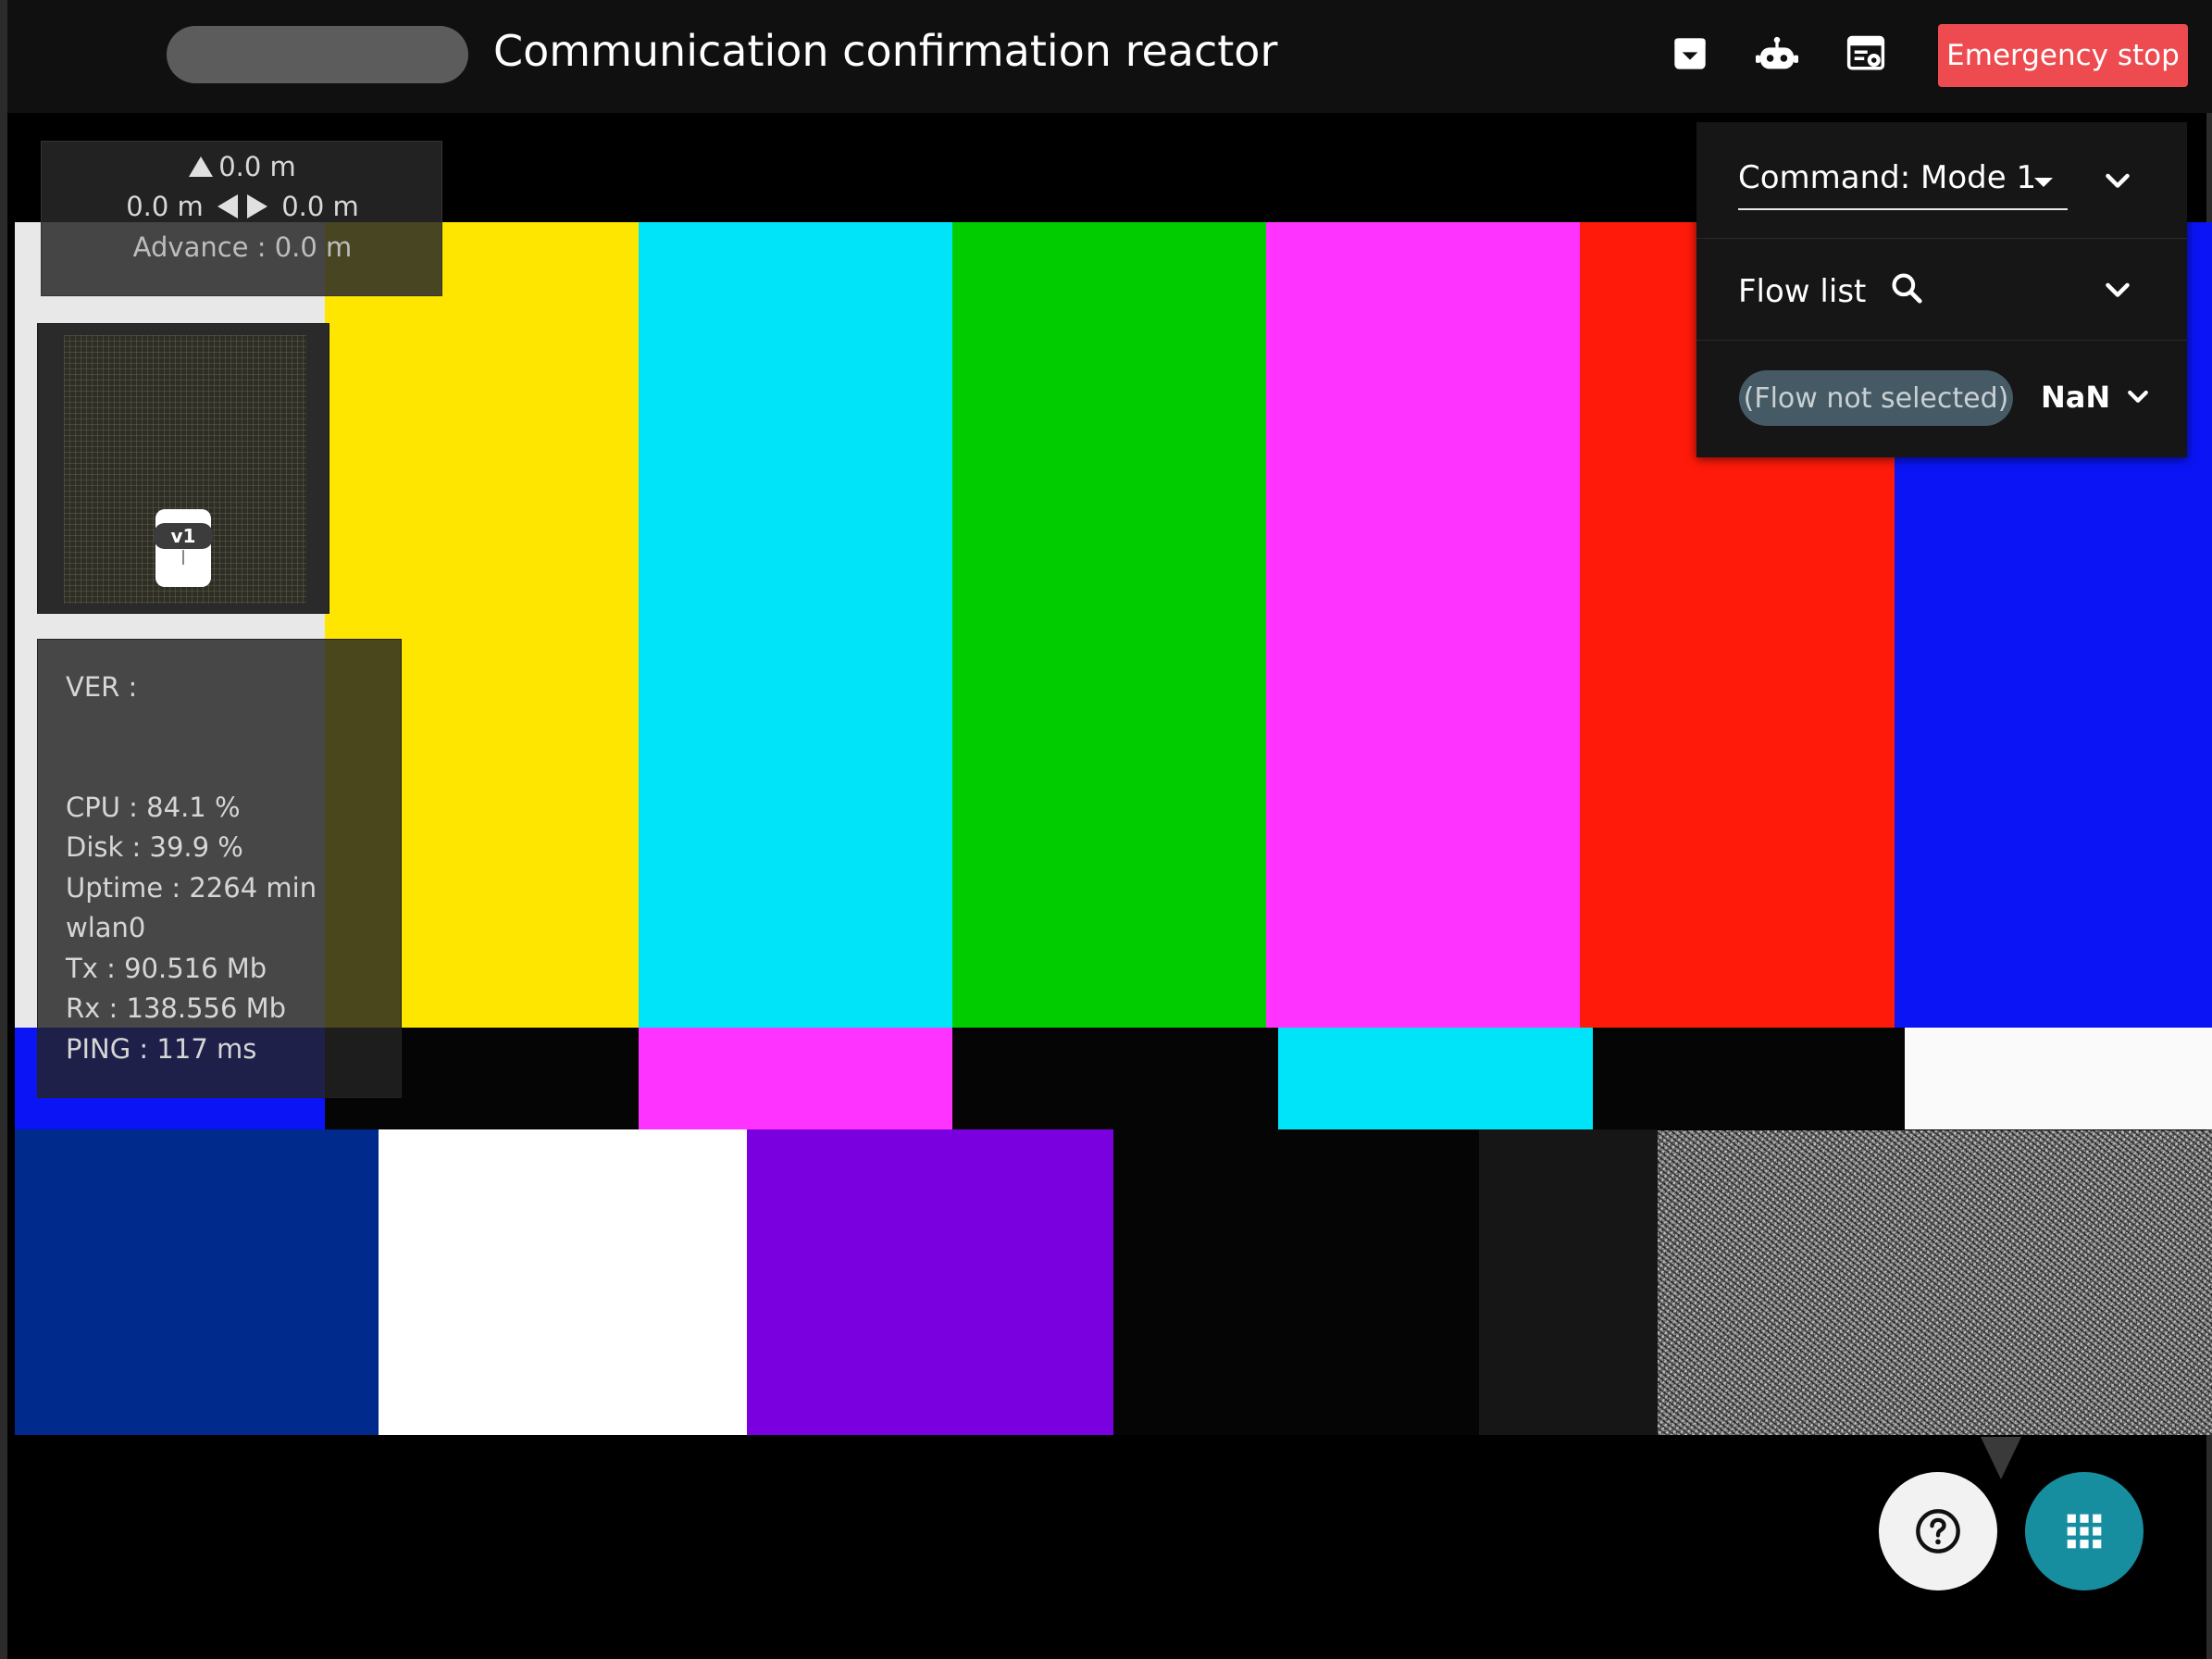  Describe the element at coordinates (1435, 1078) in the screenshot. I see `strip-cyan` at that location.